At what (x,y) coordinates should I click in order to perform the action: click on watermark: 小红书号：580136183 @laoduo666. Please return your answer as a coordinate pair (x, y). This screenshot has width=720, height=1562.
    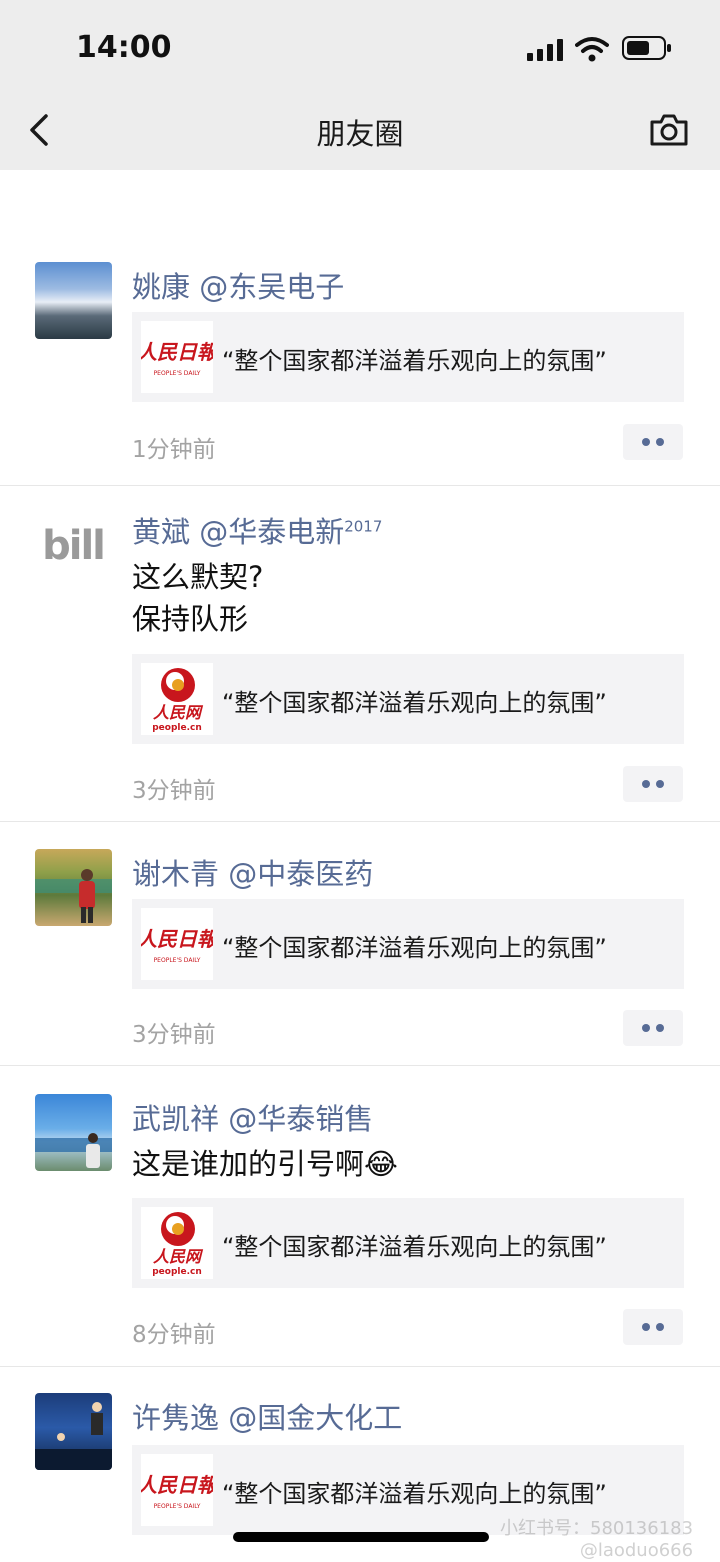
    Looking at the image, I should click on (596, 1540).